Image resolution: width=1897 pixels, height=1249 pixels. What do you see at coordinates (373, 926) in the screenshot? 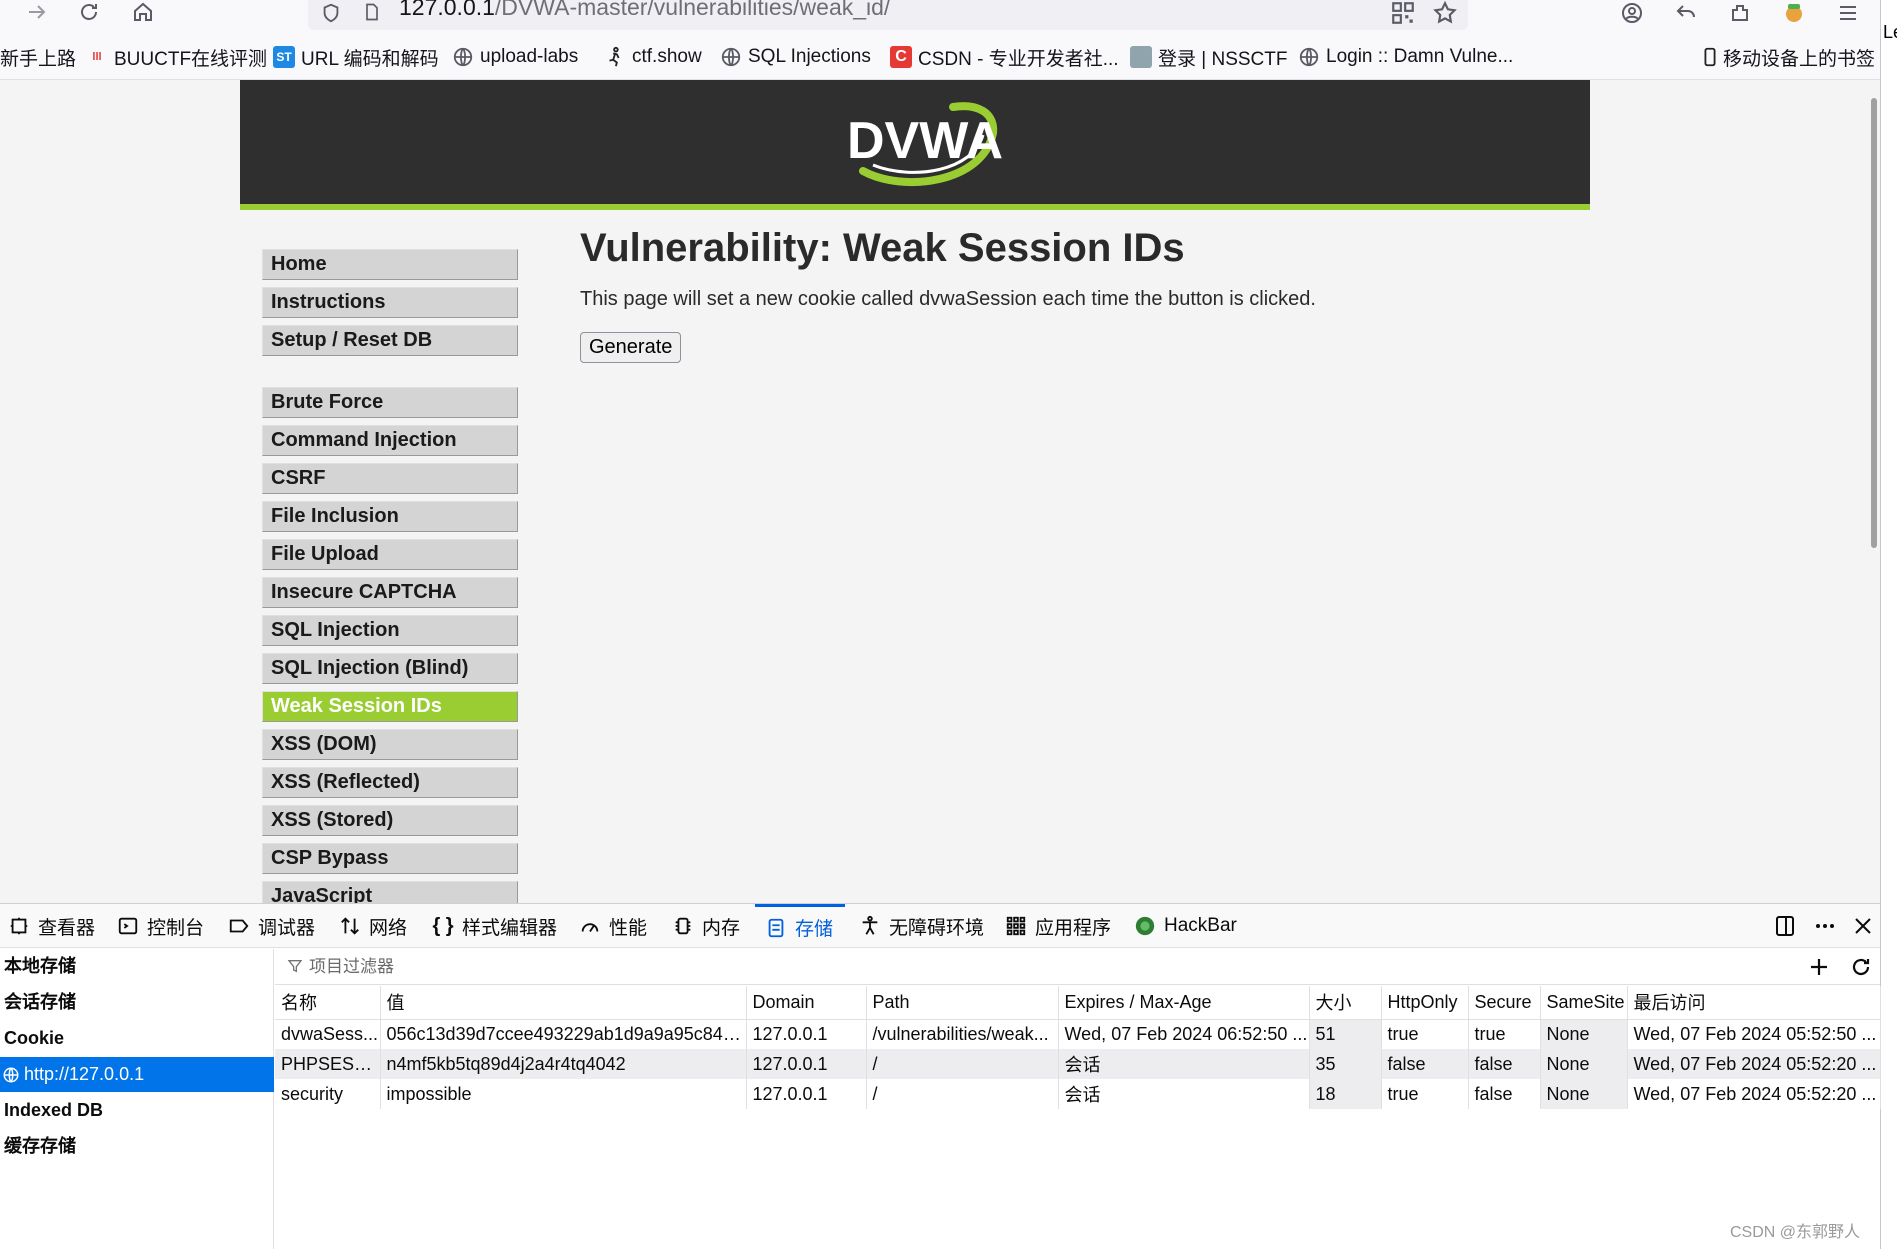
I see `tab-network: 网络` at bounding box center [373, 926].